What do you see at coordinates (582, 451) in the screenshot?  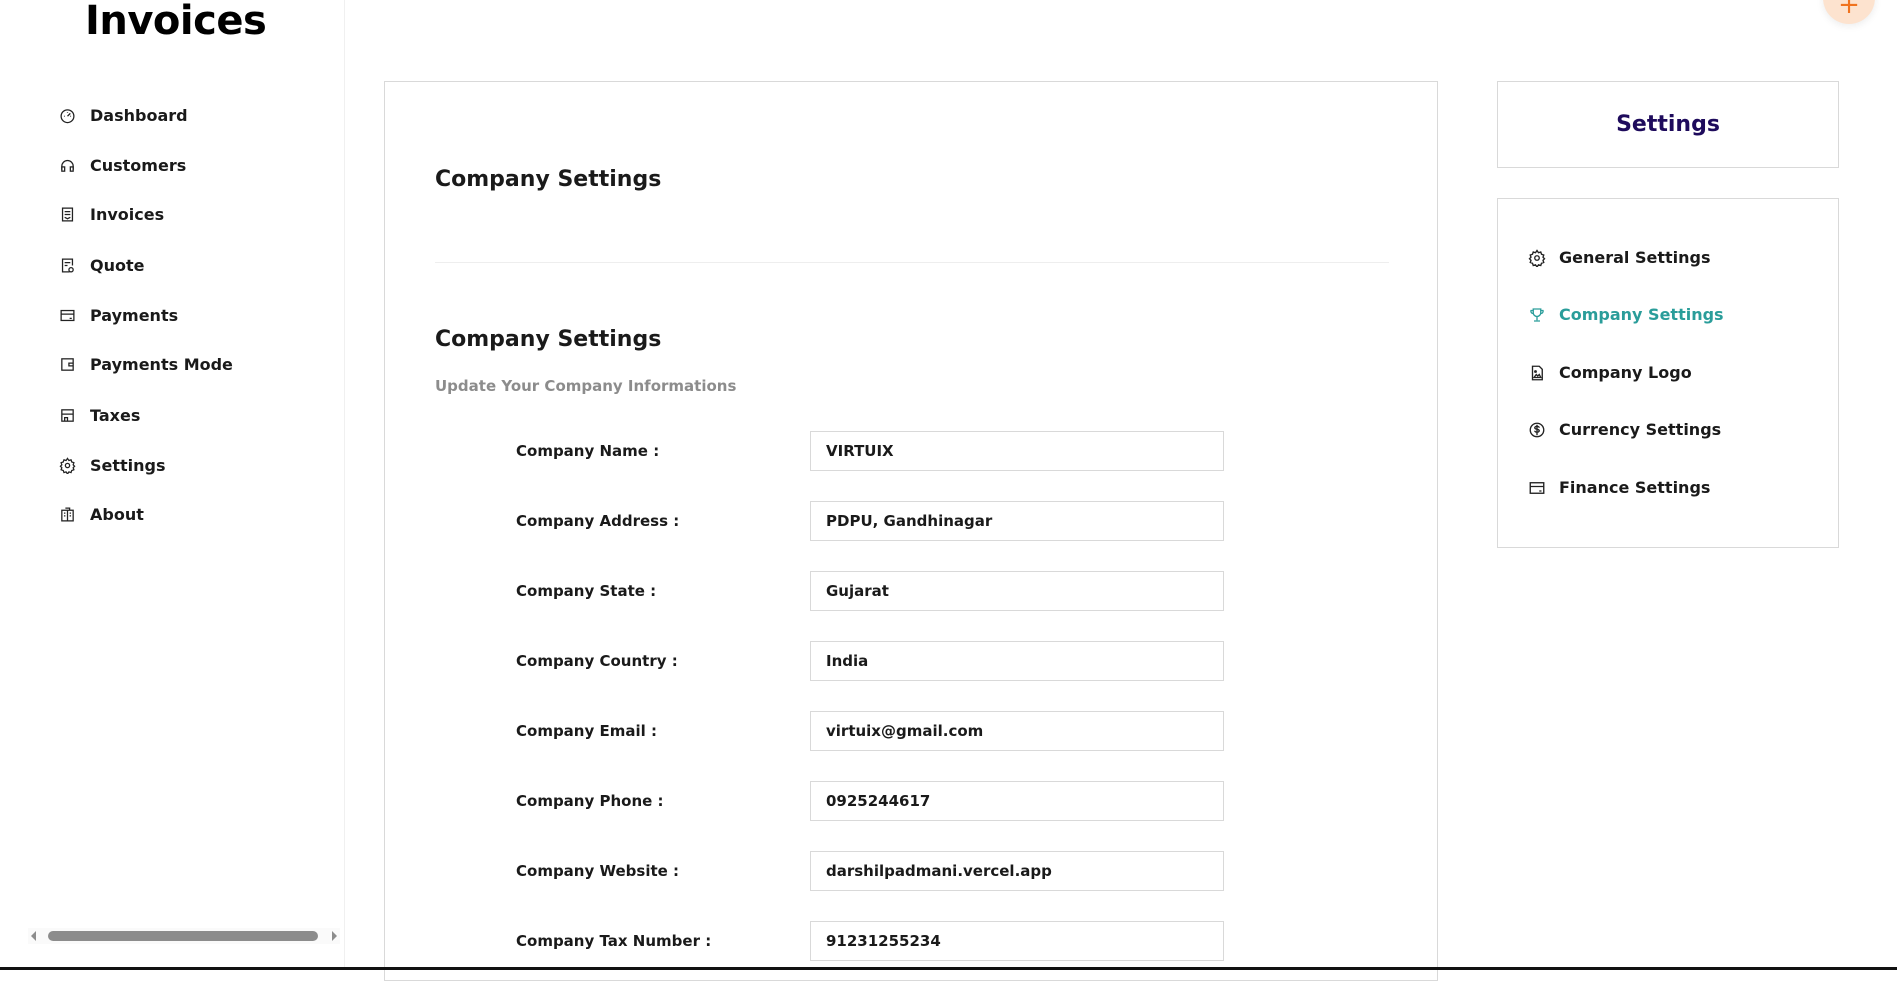 I see `field-label-text: Company Name` at bounding box center [582, 451].